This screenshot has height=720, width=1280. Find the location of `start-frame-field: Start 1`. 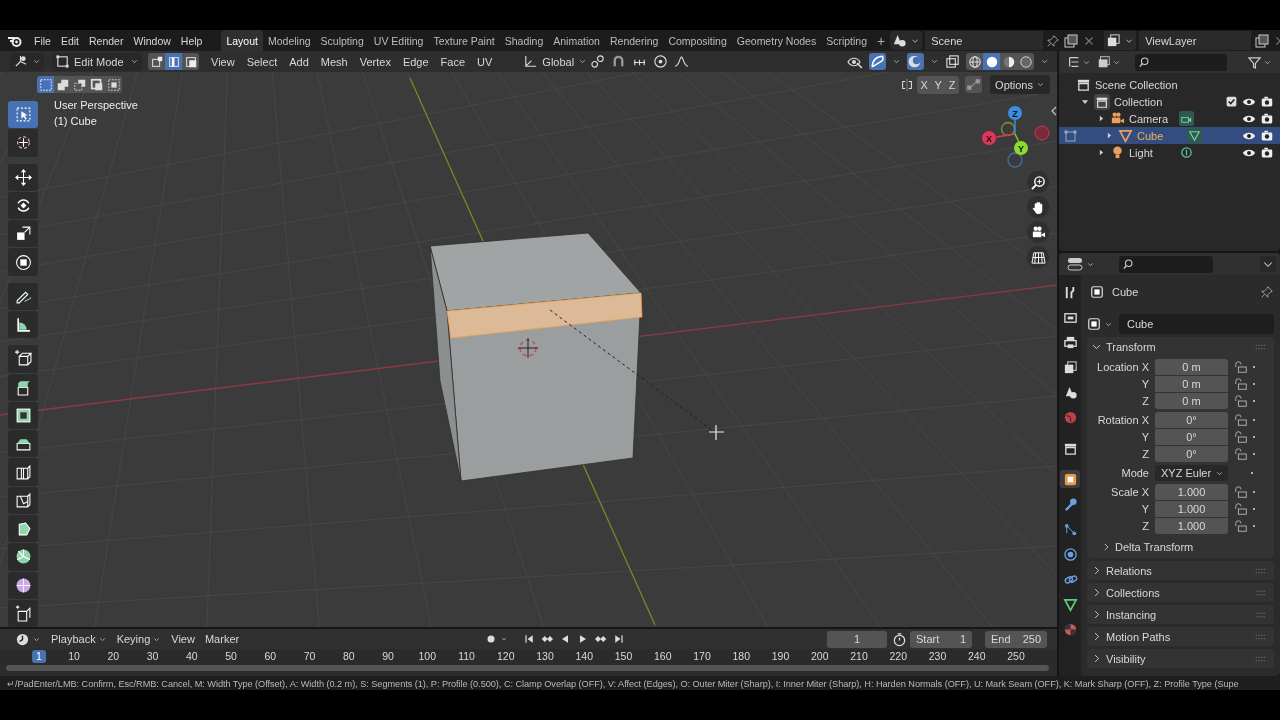

start-frame-field: Start 1 is located at coordinates (941, 639).